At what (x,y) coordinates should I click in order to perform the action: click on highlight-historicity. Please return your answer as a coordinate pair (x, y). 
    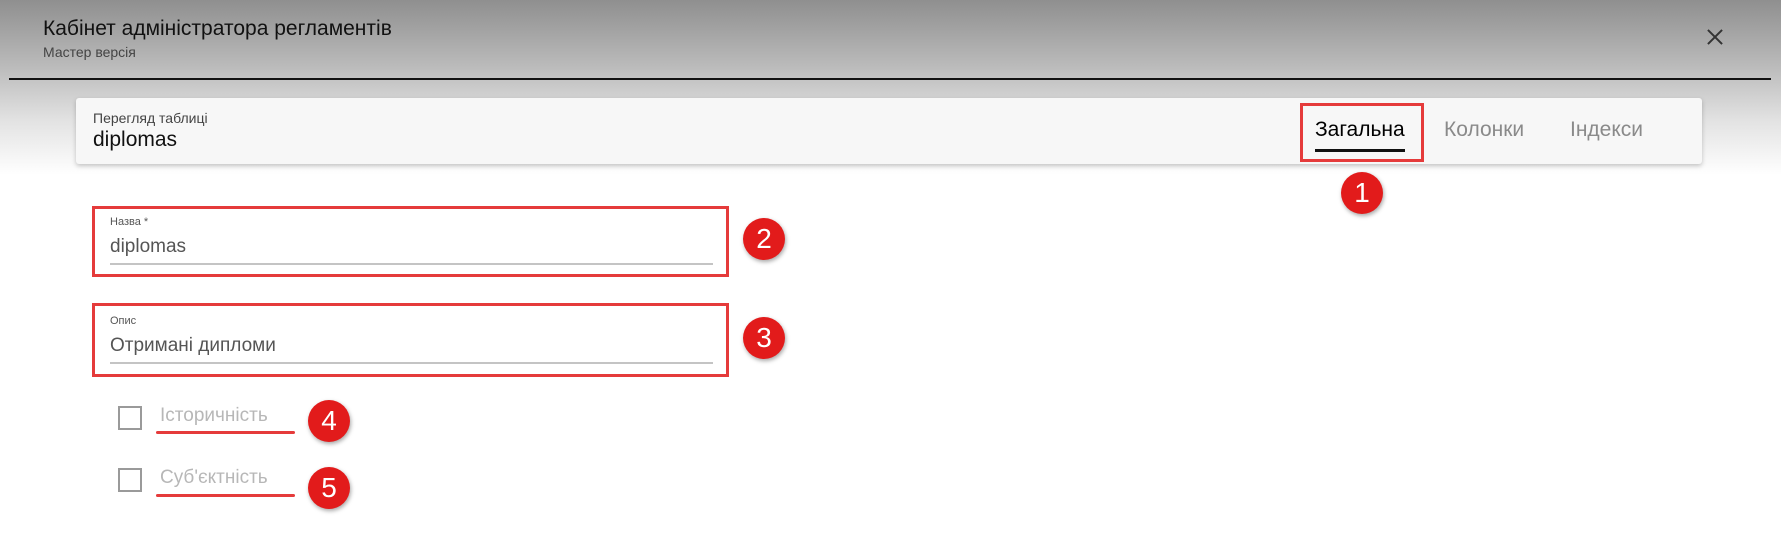
    Looking at the image, I should click on (225, 432).